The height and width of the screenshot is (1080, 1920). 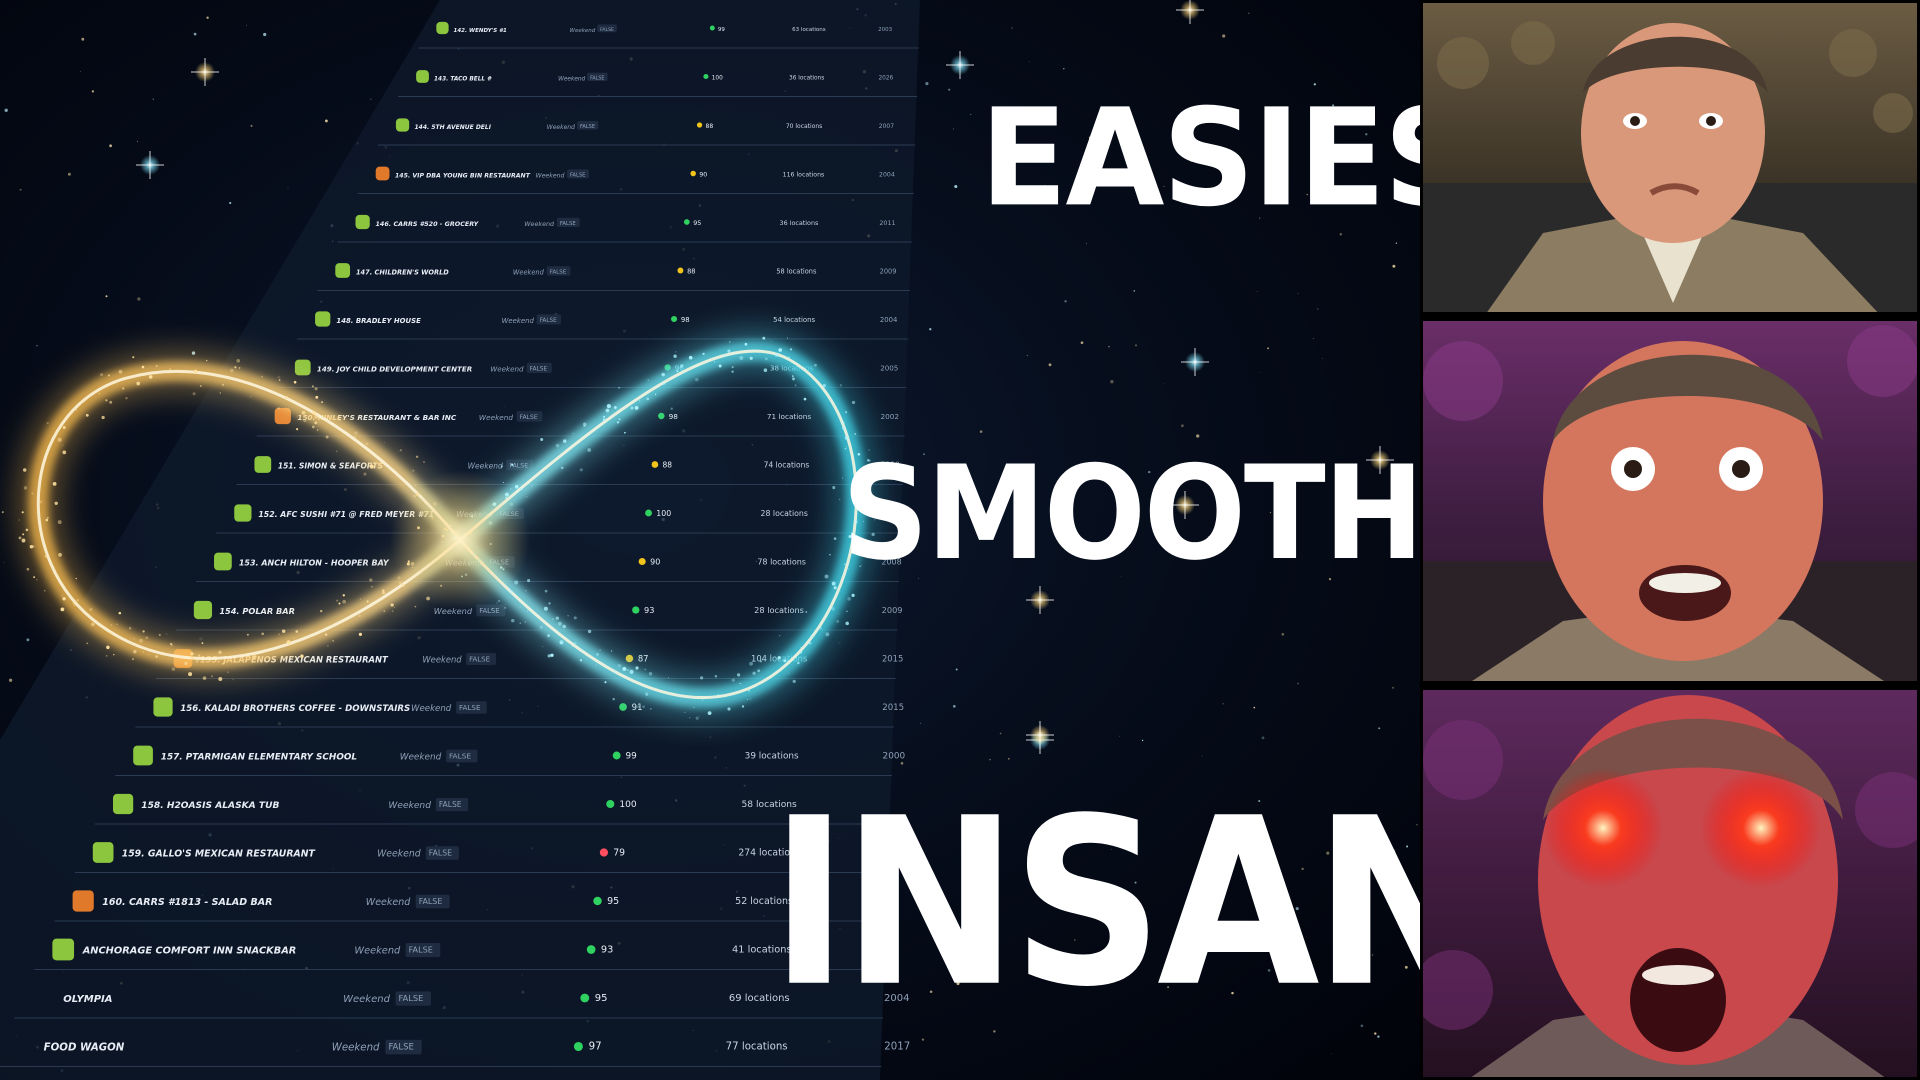 What do you see at coordinates (1670, 886) in the screenshot?
I see `vince-mcmahon-glowing-eyes-face` at bounding box center [1670, 886].